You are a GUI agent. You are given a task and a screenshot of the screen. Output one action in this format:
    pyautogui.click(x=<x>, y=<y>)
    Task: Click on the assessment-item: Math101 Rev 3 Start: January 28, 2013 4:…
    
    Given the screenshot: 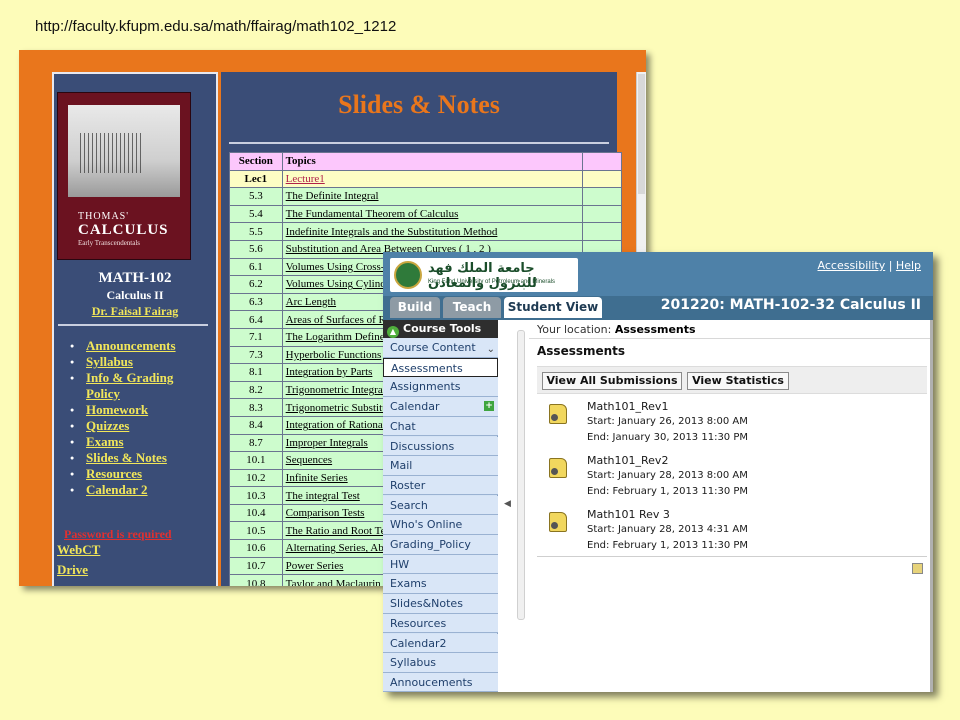 What is the action you would take?
    pyautogui.click(x=732, y=535)
    